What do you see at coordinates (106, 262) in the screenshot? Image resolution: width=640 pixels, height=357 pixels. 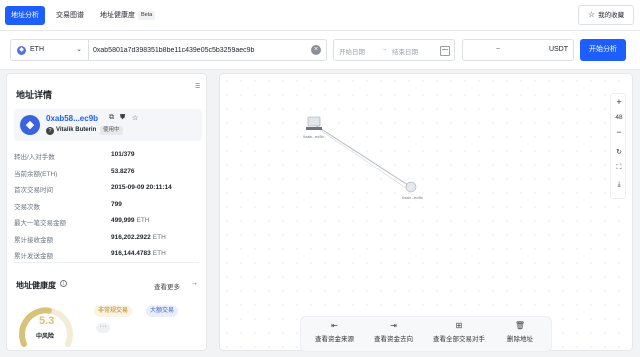 I see `divider` at bounding box center [106, 262].